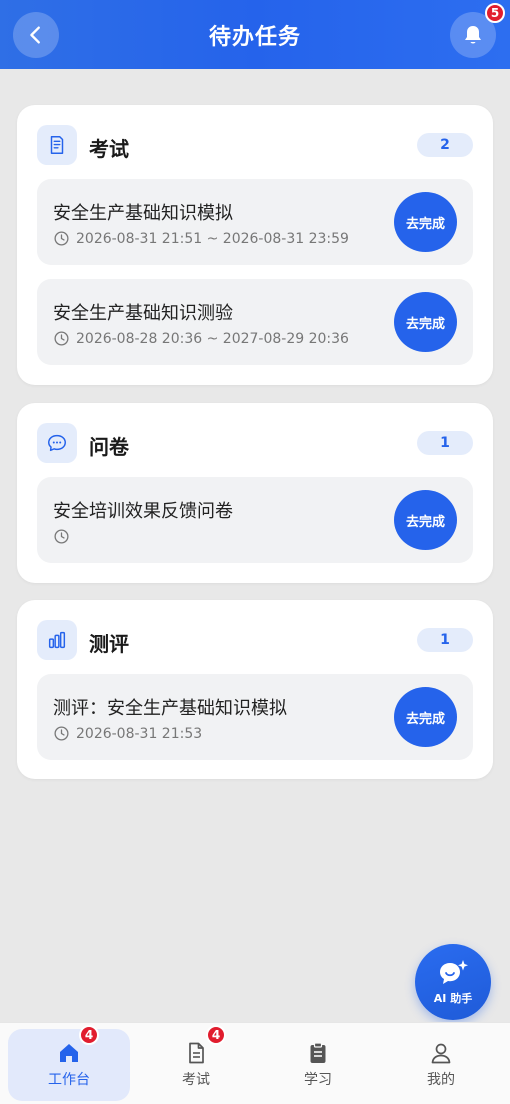 Image resolution: width=510 pixels, height=1104 pixels. I want to click on task-time, so click(64, 536).